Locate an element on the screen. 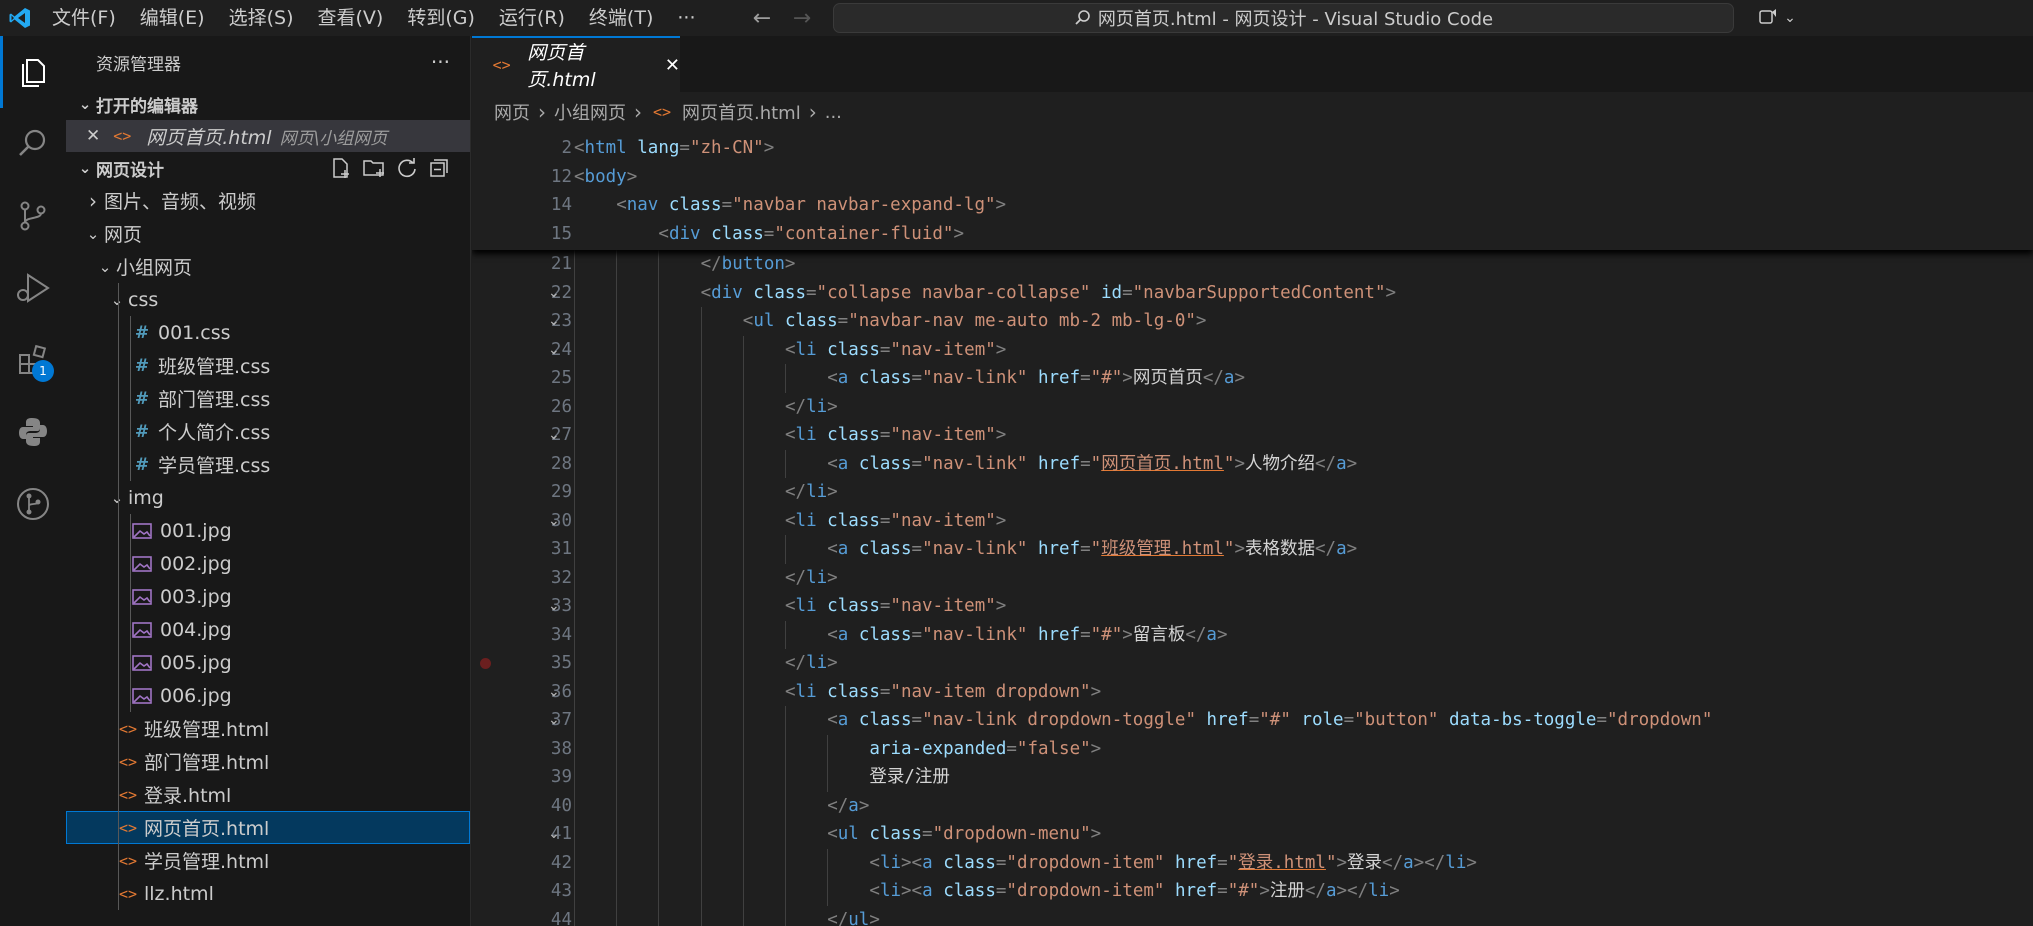  code-token: ></ is located at coordinates (1429, 862).